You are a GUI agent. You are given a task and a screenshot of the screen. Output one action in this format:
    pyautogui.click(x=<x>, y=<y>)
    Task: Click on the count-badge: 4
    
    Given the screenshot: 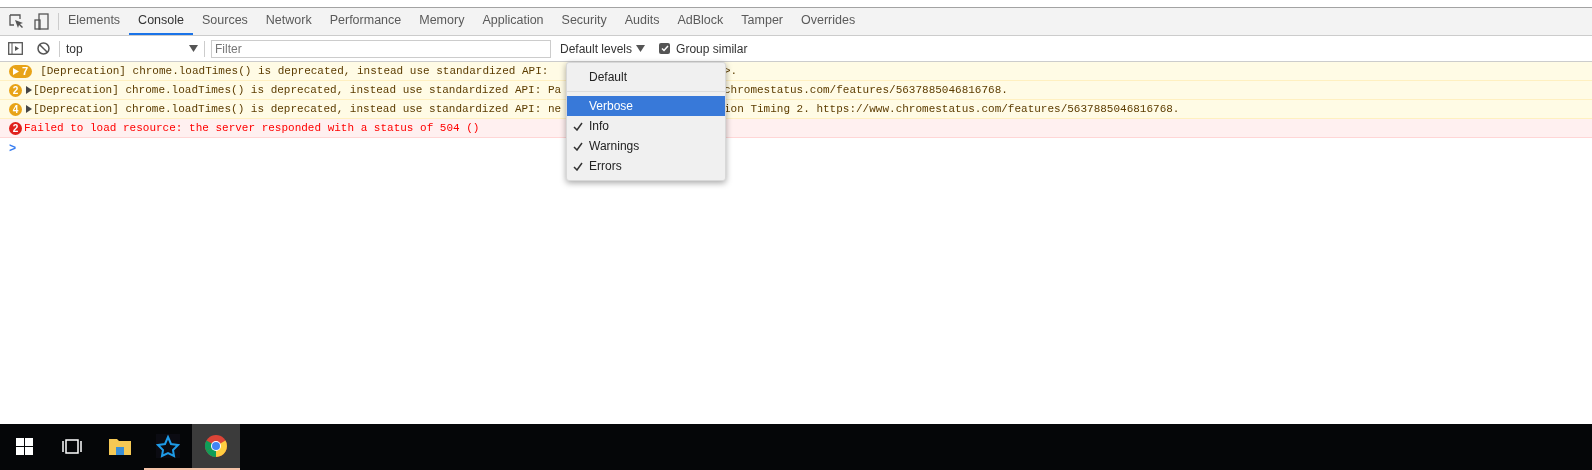 What is the action you would take?
    pyautogui.click(x=15, y=109)
    